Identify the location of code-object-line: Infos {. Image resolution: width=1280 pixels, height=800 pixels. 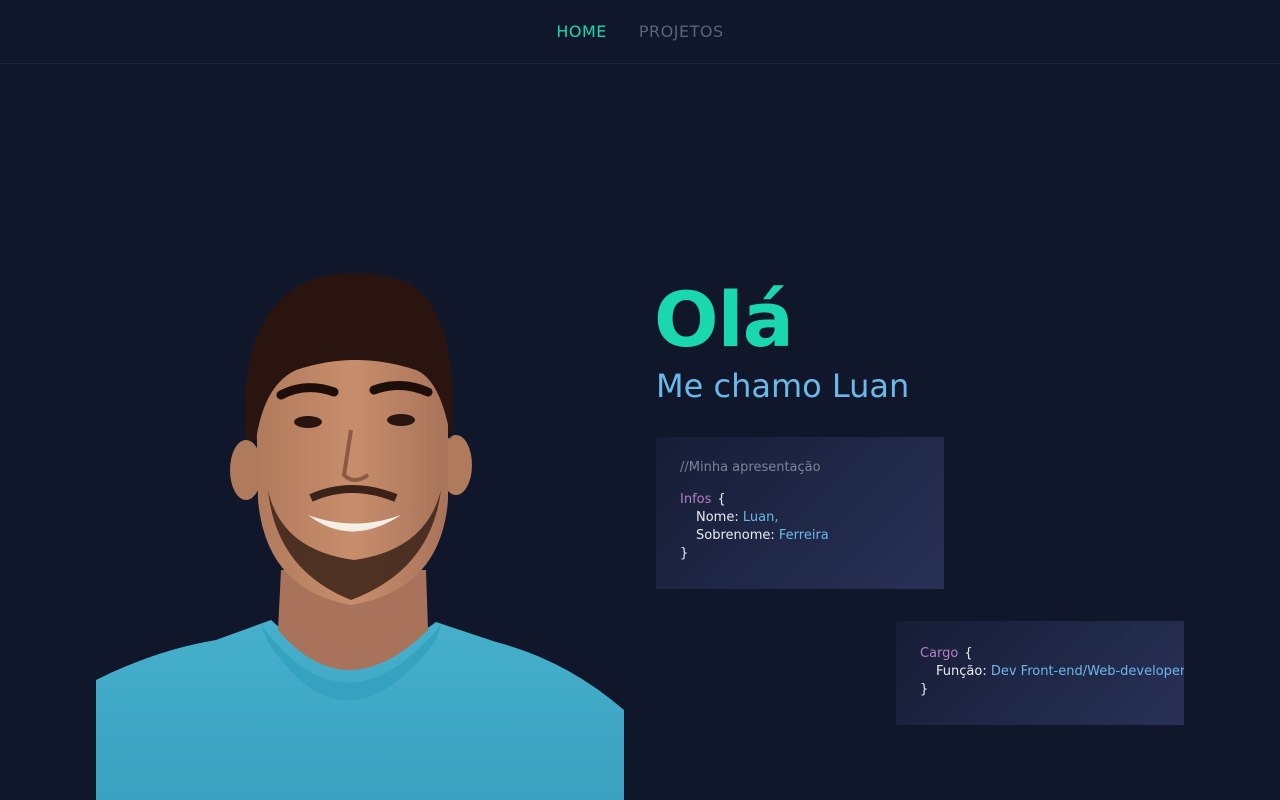
(800, 500).